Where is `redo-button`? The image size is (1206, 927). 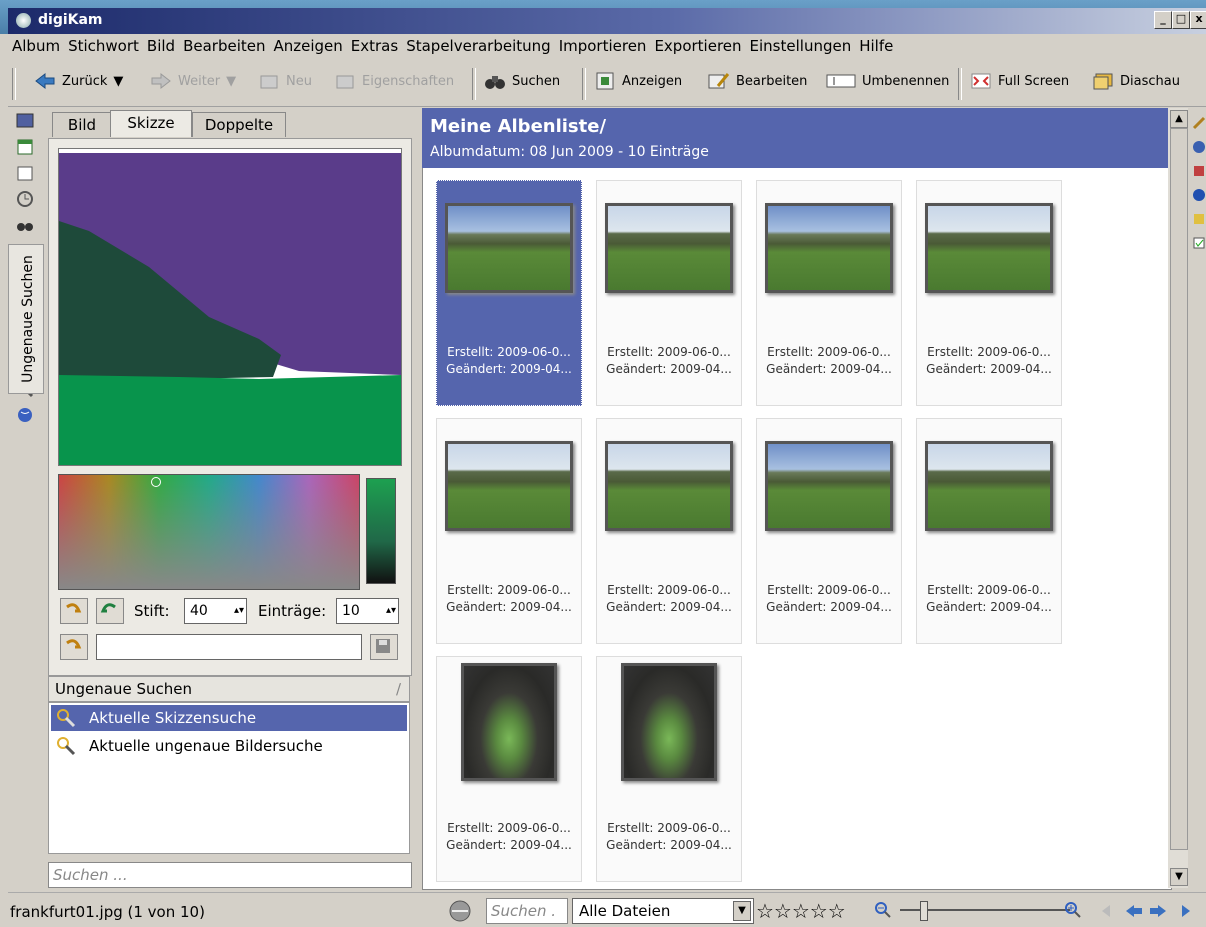
redo-button is located at coordinates (110, 611).